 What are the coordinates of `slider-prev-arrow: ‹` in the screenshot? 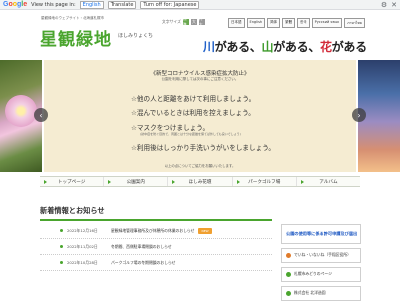 It's located at (41, 115).